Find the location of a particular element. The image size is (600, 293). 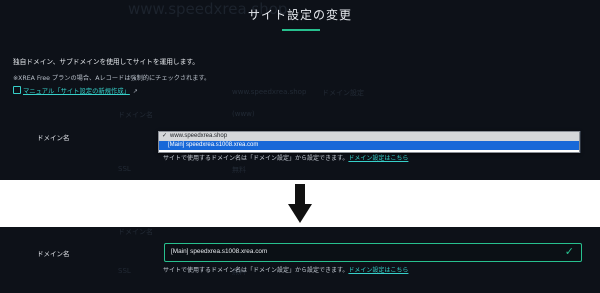

manual-link: マニュアル「サイト設定の新規作成」 ↗ is located at coordinates (75, 90).